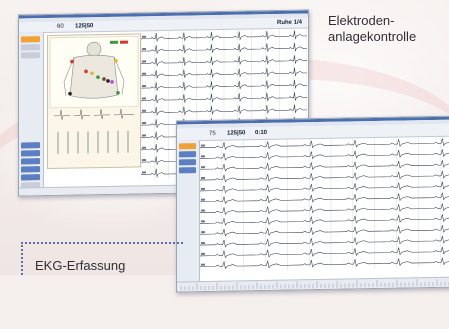 The image size is (449, 329). I want to click on electrode-body-diagram, so click(94, 101).